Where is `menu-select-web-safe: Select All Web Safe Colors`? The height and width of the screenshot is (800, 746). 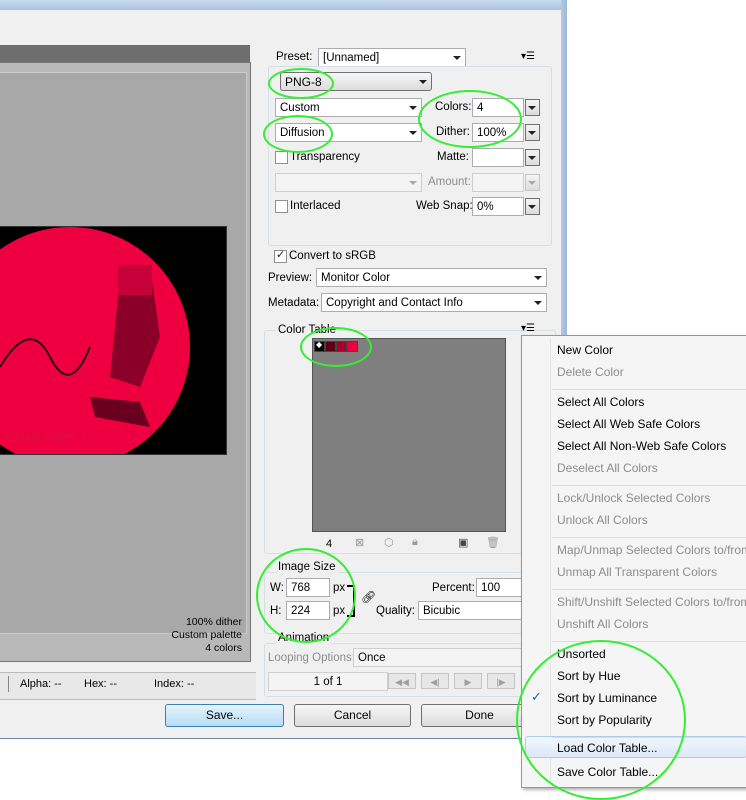 menu-select-web-safe: Select All Web Safe Colors is located at coordinates (628, 424).